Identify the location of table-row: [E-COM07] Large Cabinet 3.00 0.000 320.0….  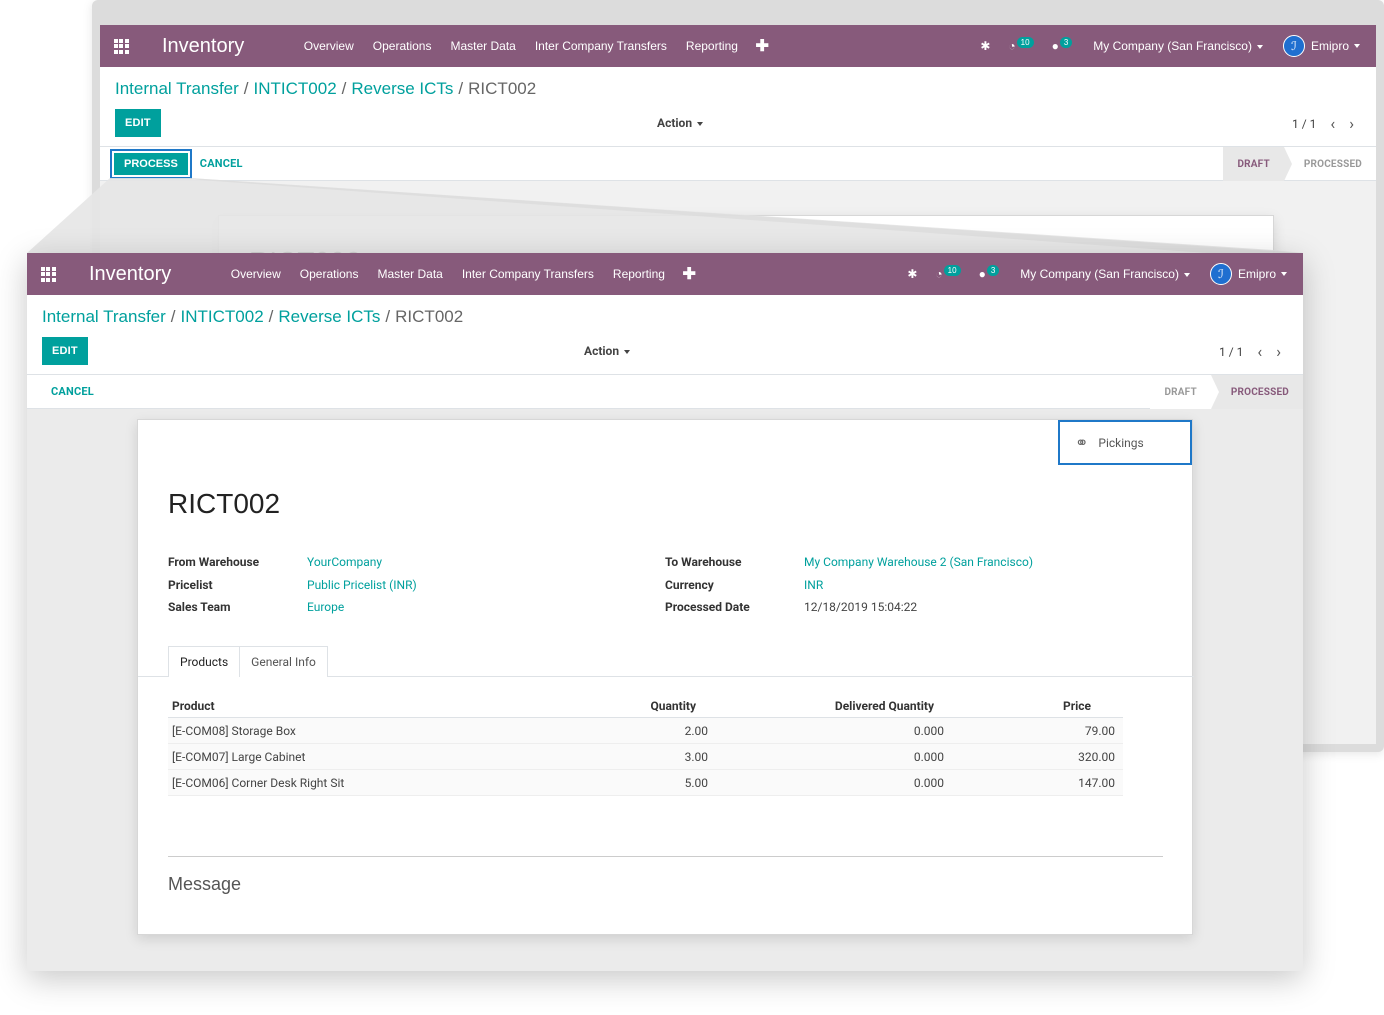
(645, 757).